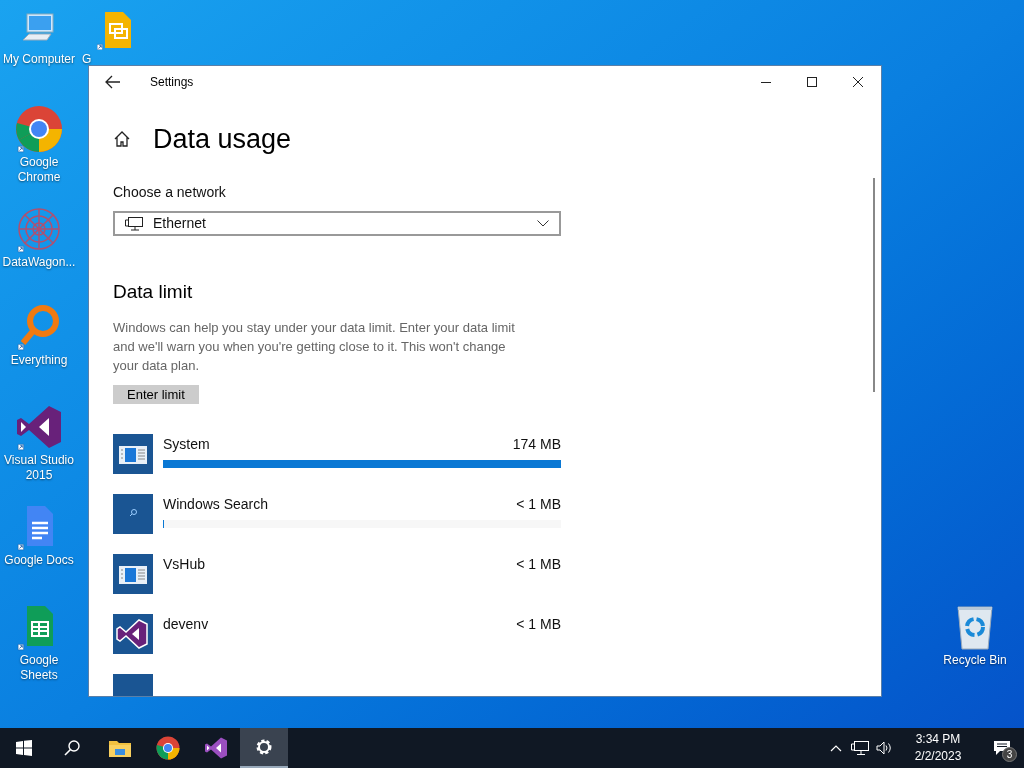 This screenshot has width=1024, height=768. Describe the element at coordinates (938, 748) in the screenshot. I see `clock: 3:34 PM 2/2/2023` at that location.